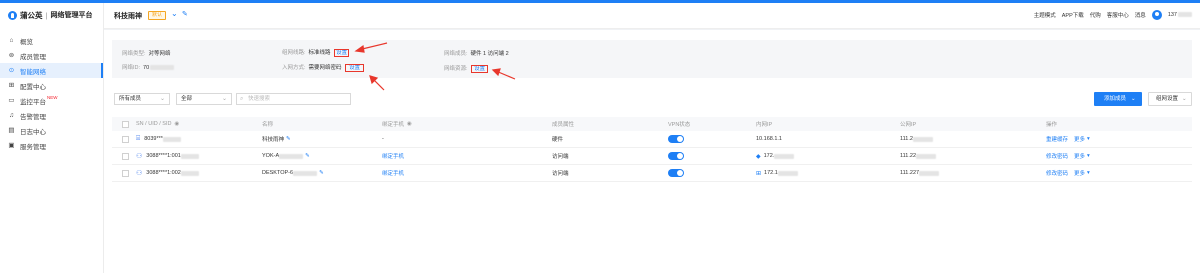 The image size is (1200, 273). I want to click on mac-device-icon: ⚇, so click(139, 156).